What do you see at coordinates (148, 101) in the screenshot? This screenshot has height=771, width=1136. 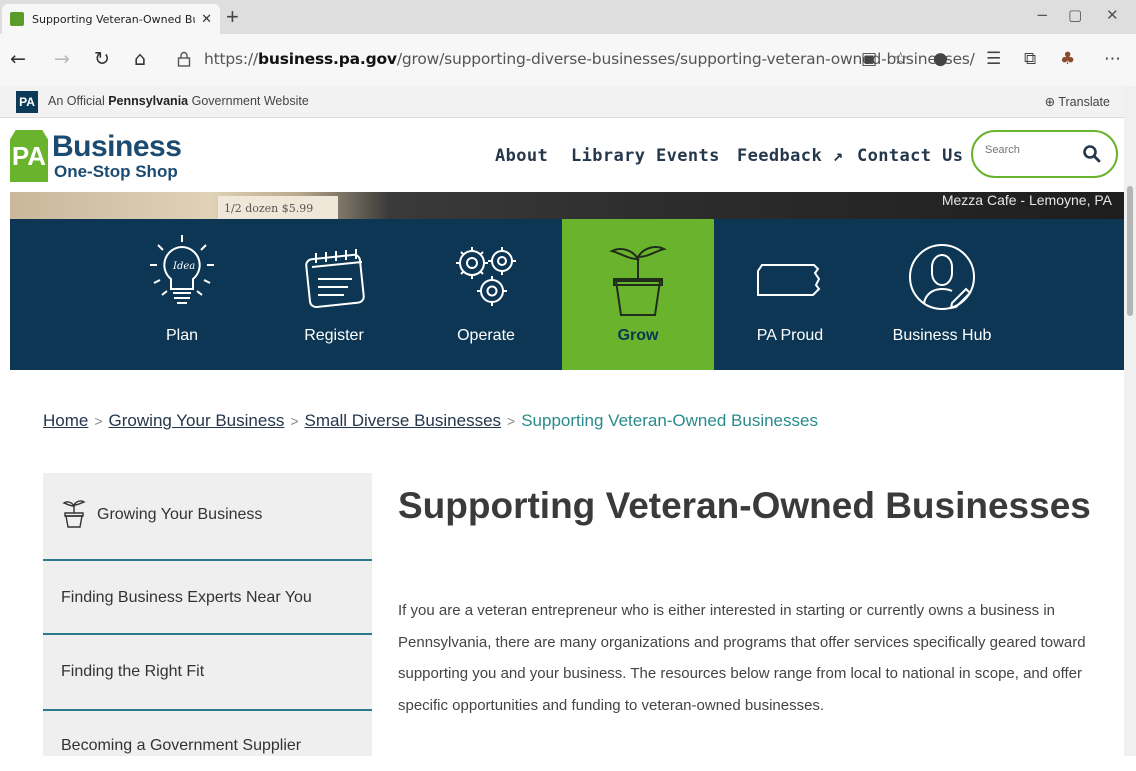 I see `banner-state: Pennsylvania` at bounding box center [148, 101].